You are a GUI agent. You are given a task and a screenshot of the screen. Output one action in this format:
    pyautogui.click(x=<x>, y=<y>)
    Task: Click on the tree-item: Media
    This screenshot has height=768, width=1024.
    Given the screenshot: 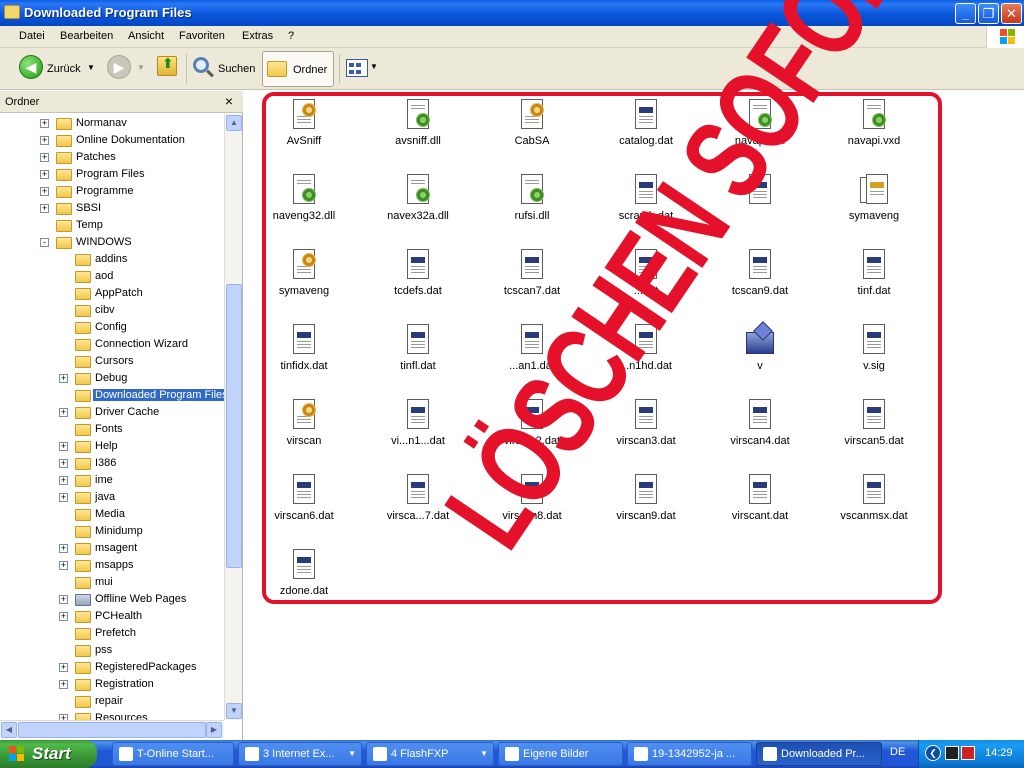 What is the action you would take?
    pyautogui.click(x=112, y=514)
    